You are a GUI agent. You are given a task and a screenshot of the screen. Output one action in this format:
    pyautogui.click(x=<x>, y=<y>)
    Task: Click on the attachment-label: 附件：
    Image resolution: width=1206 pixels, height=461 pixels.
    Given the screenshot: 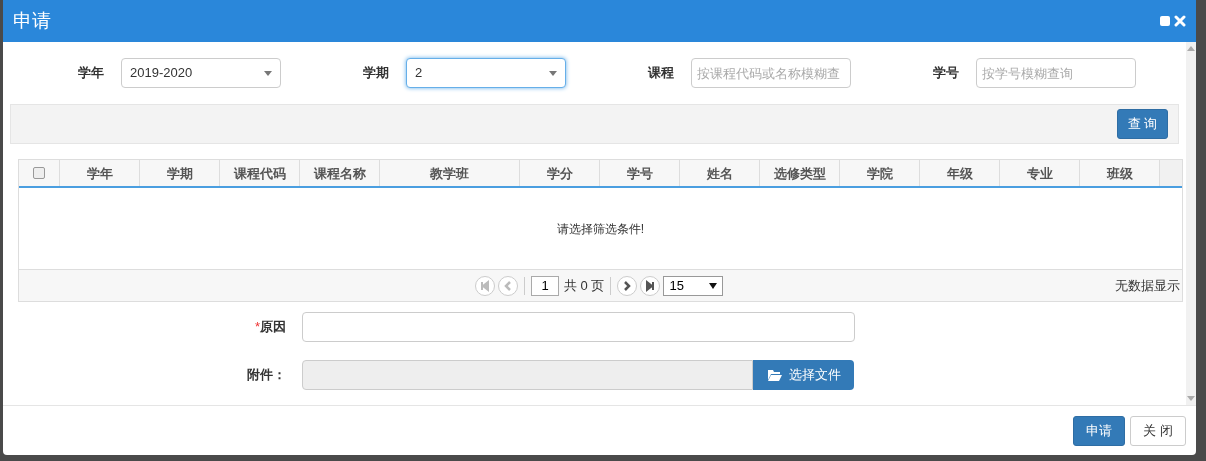 What is the action you would take?
    pyautogui.click(x=266, y=375)
    